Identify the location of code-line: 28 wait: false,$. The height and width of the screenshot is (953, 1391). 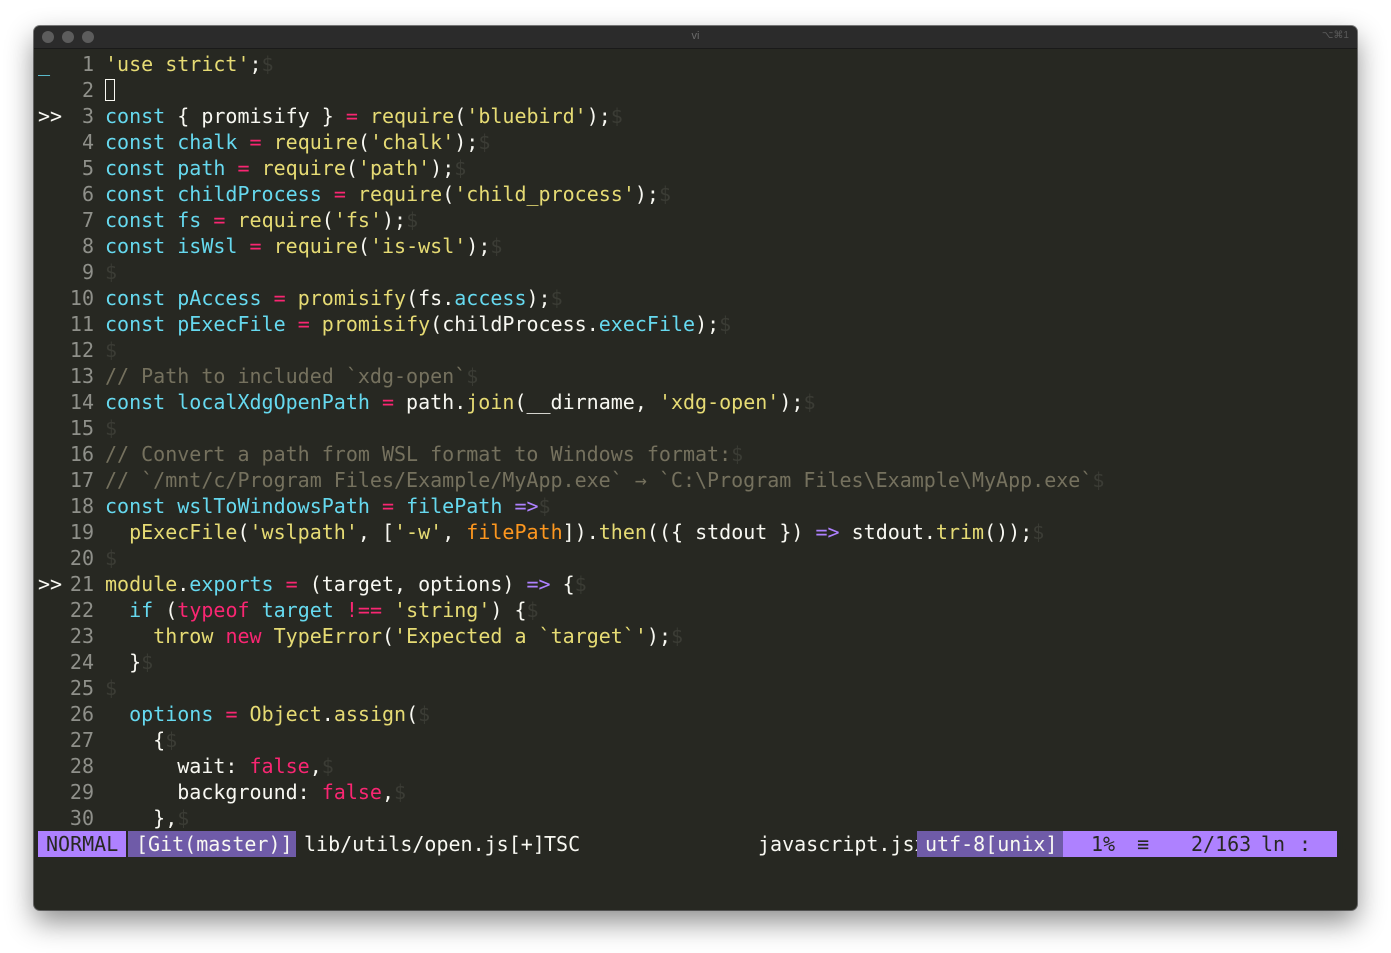
(684, 766).